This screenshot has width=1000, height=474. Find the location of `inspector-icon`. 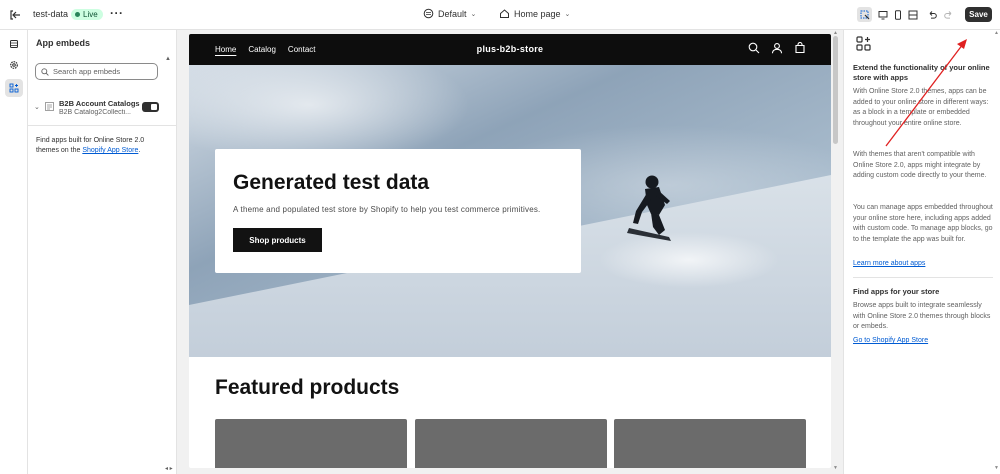

inspector-icon is located at coordinates (864, 14).